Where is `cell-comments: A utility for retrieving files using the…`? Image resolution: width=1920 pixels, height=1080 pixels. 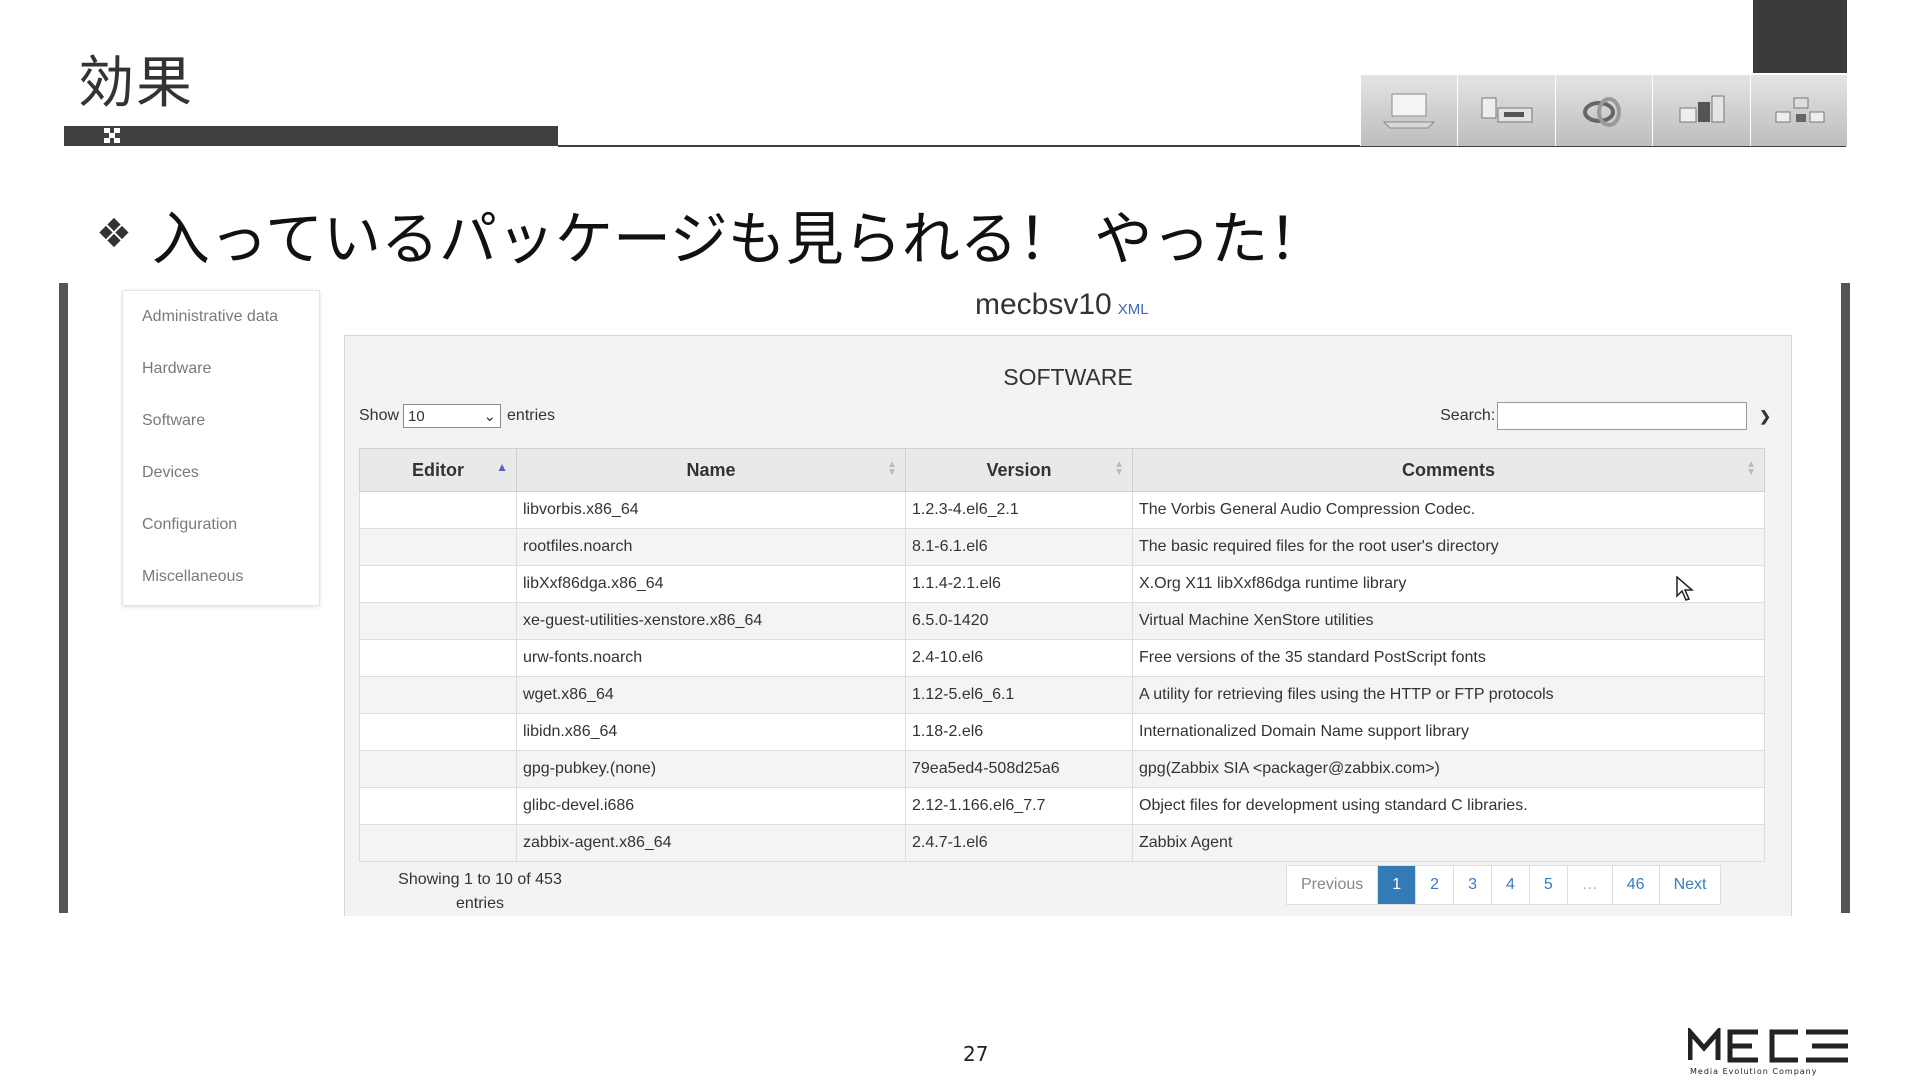
cell-comments: A utility for retrieving files using the… is located at coordinates (1448, 695).